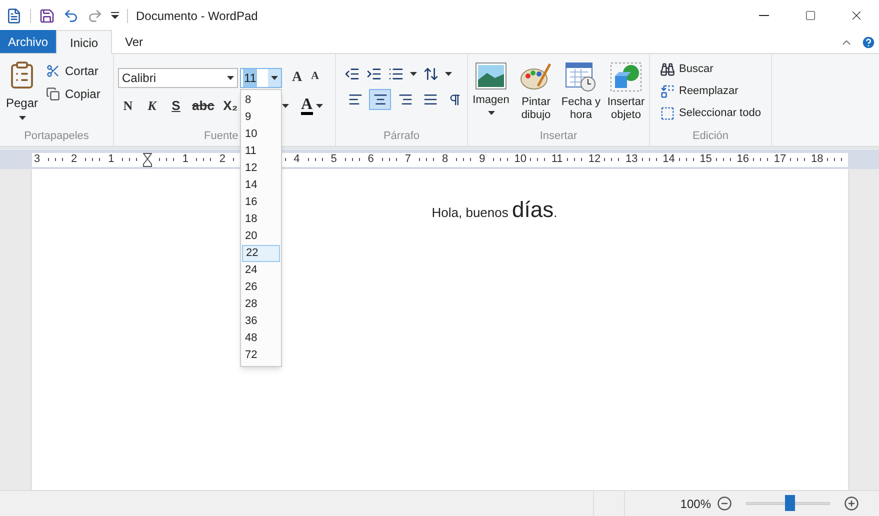  Describe the element at coordinates (710, 136) in the screenshot. I see `group-label: Edición` at that location.